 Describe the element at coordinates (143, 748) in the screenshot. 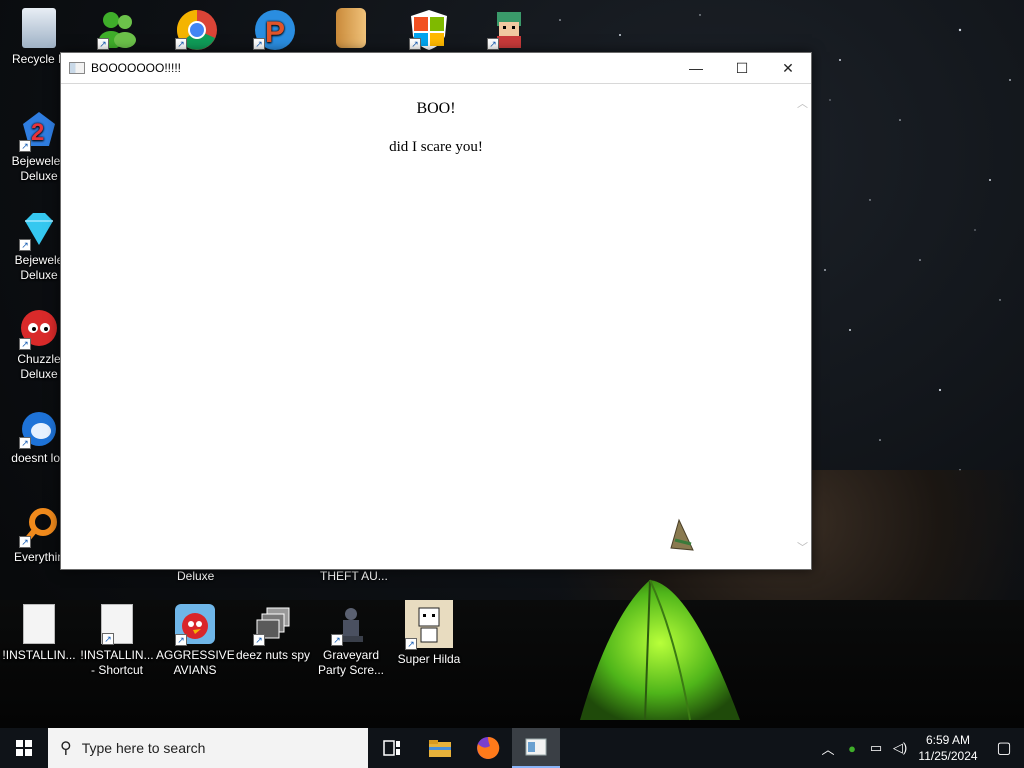

I see `search-placeholder: Type here to search` at that location.